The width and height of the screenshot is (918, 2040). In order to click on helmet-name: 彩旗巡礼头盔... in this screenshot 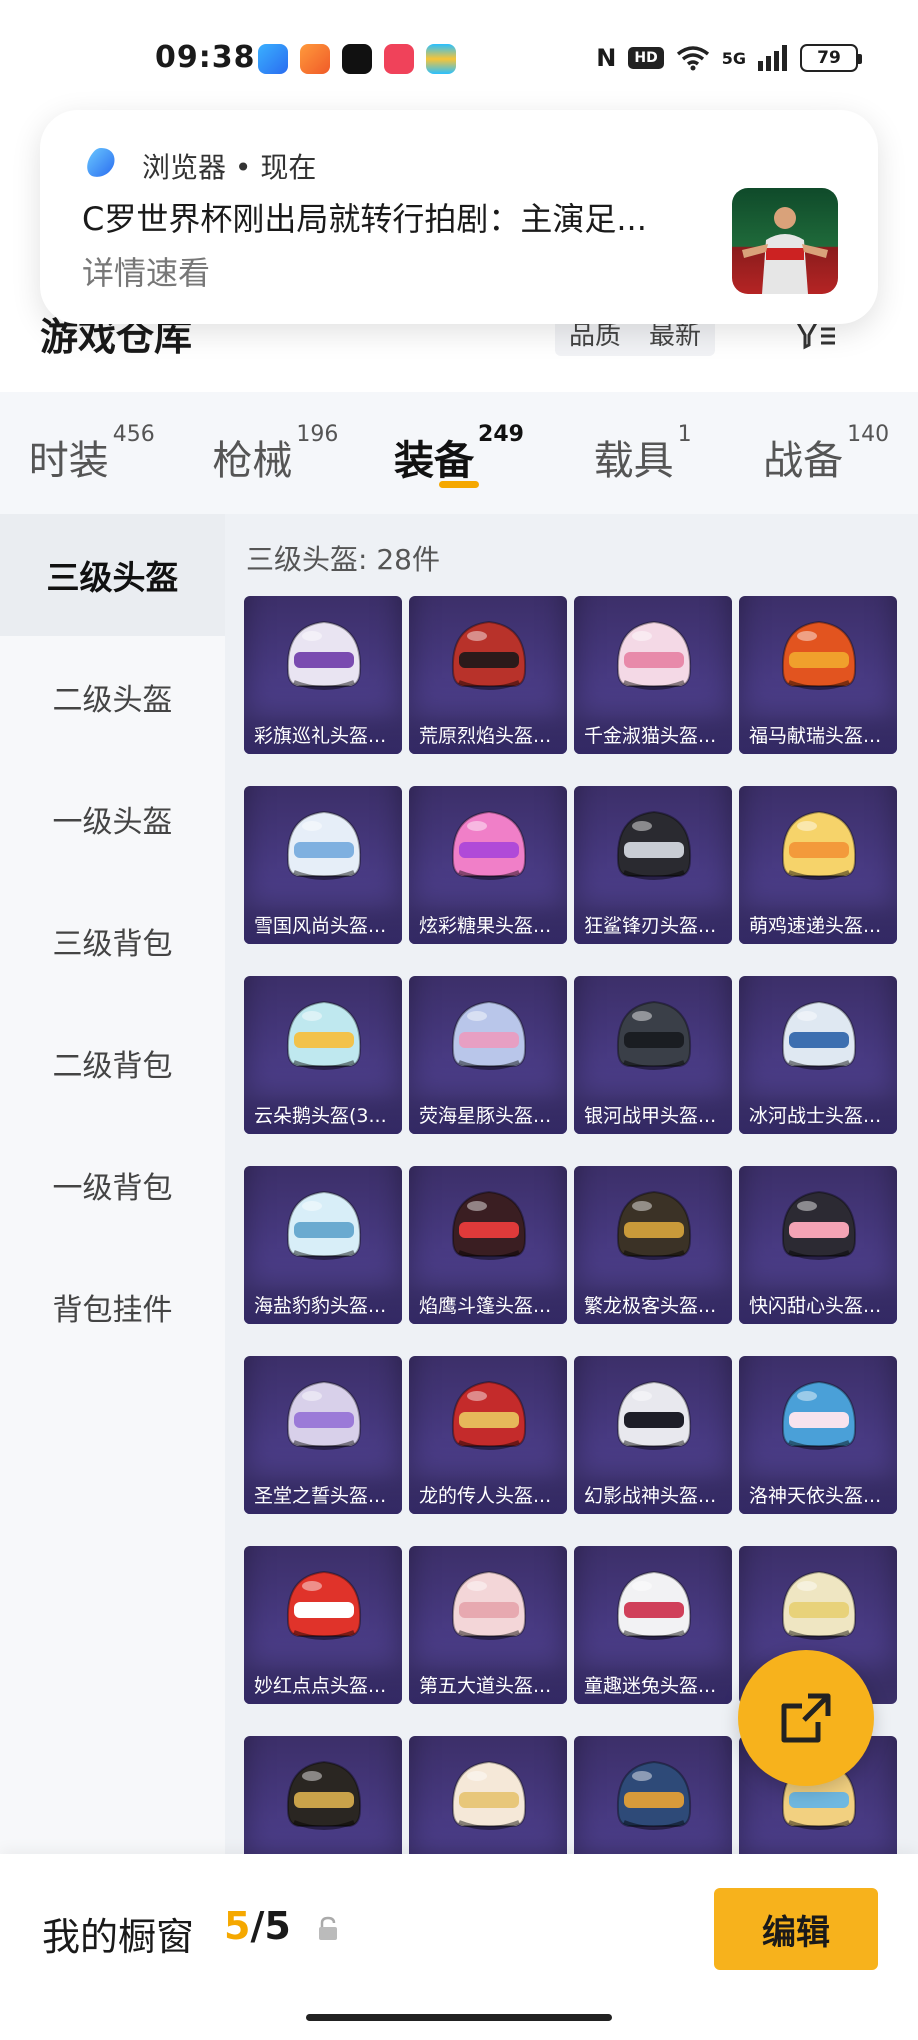, I will do `click(323, 734)`.